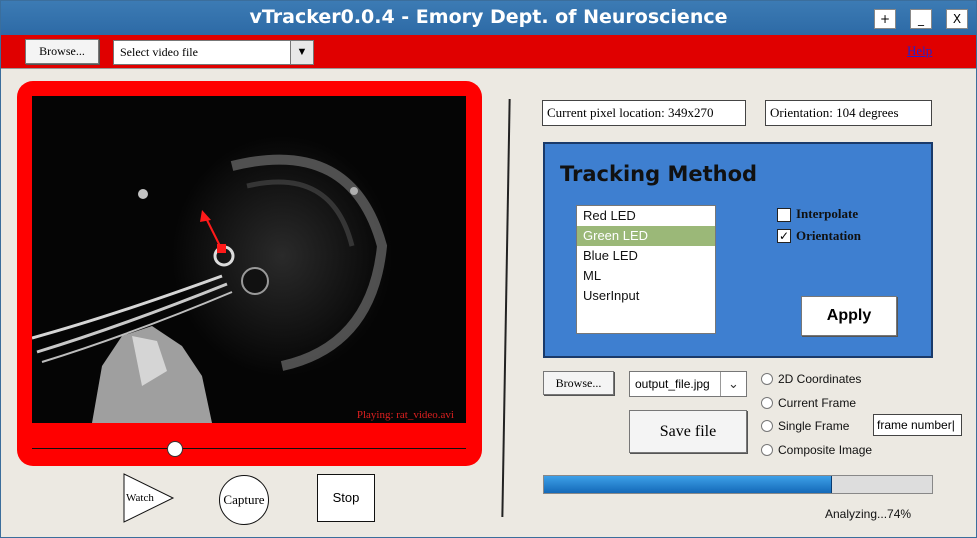  Describe the element at coordinates (175, 449) in the screenshot. I see `video-scrubber-handle` at that location.